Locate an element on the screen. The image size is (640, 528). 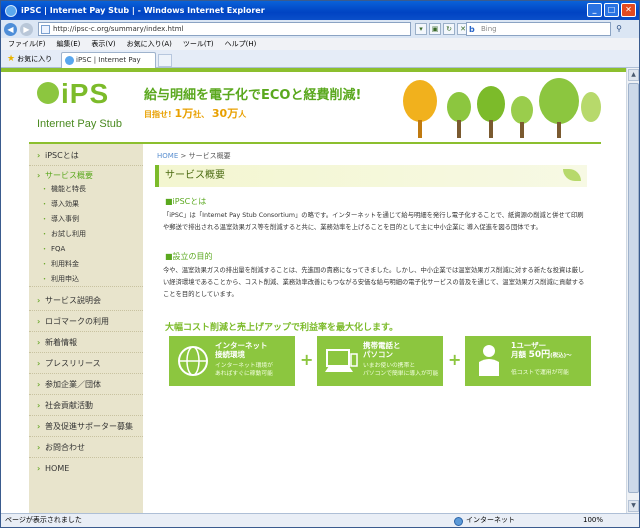
address-text: http://ipsc-c.org/summary/index.html is located at coordinates (118, 29).